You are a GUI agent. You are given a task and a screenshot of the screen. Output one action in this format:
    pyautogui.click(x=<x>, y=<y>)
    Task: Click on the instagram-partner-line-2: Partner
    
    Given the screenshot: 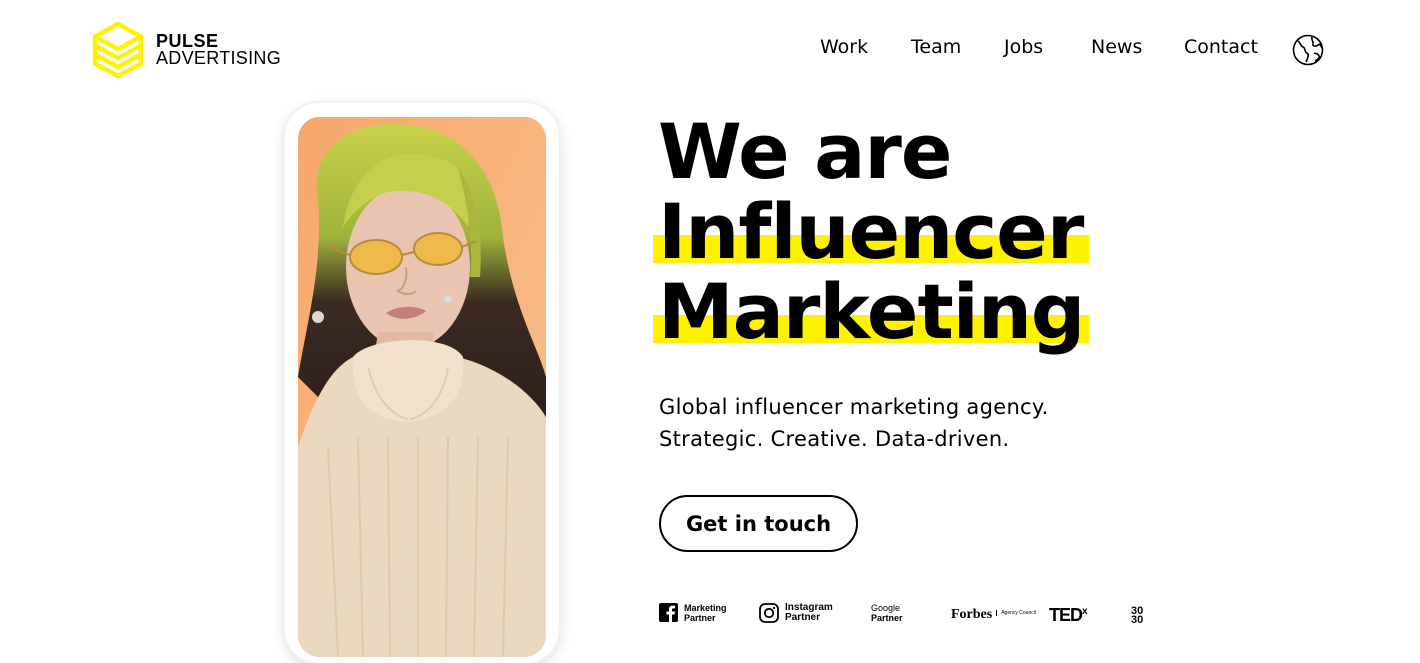 What is the action you would take?
    pyautogui.click(x=803, y=617)
    